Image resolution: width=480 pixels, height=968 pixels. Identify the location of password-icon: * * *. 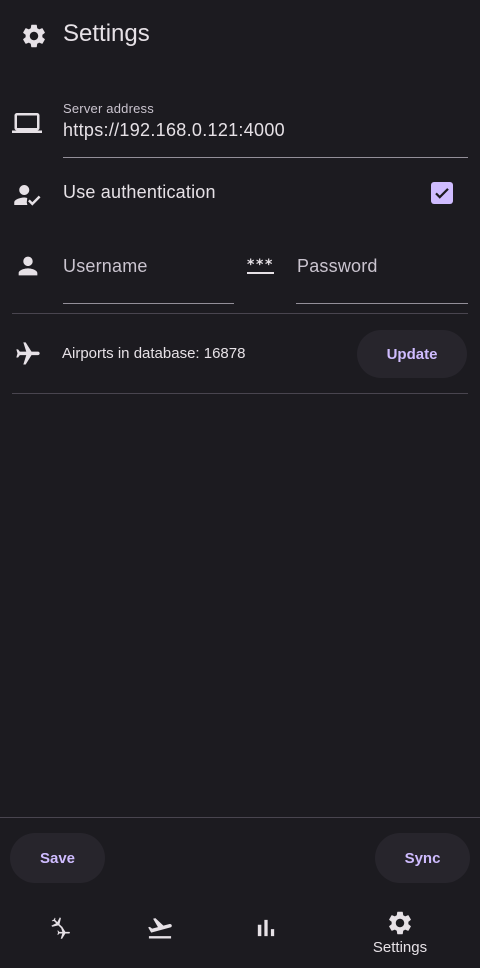
(261, 266).